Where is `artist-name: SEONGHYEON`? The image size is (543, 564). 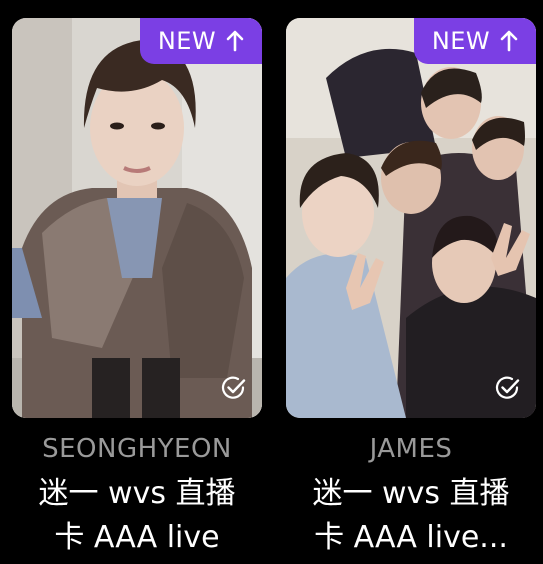 artist-name: SEONGHYEON is located at coordinates (137, 449).